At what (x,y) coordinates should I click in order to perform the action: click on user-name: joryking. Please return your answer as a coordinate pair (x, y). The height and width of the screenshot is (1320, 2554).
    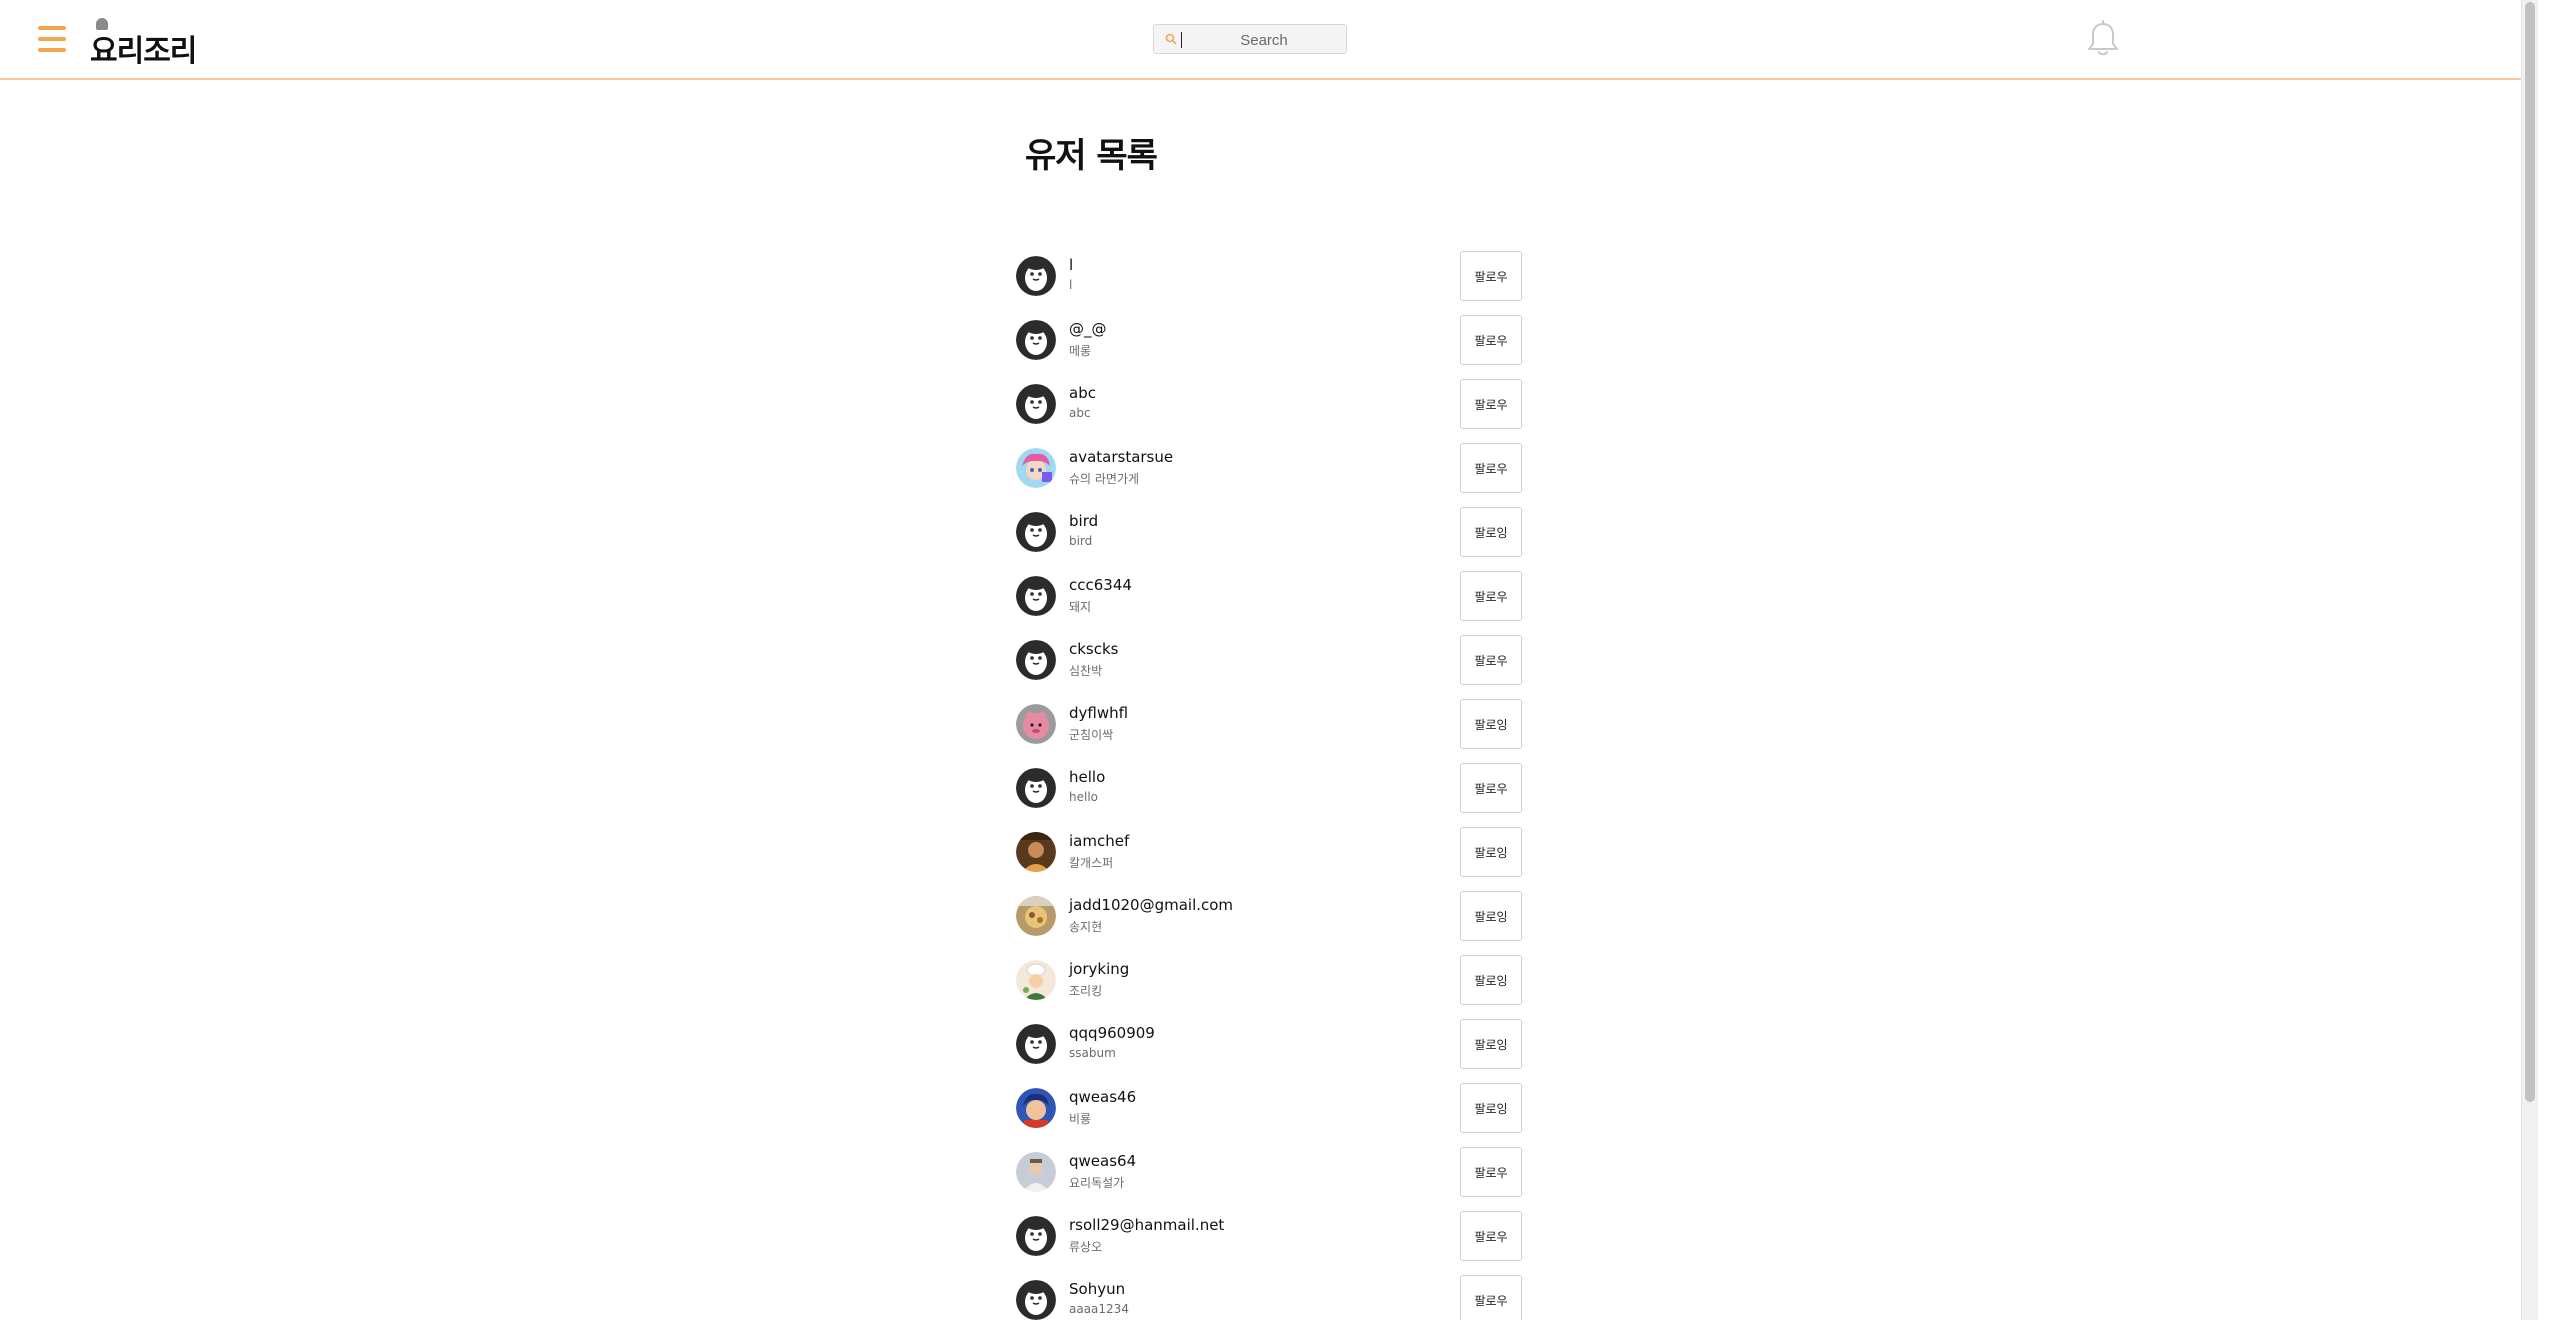
    Looking at the image, I should click on (1099, 969).